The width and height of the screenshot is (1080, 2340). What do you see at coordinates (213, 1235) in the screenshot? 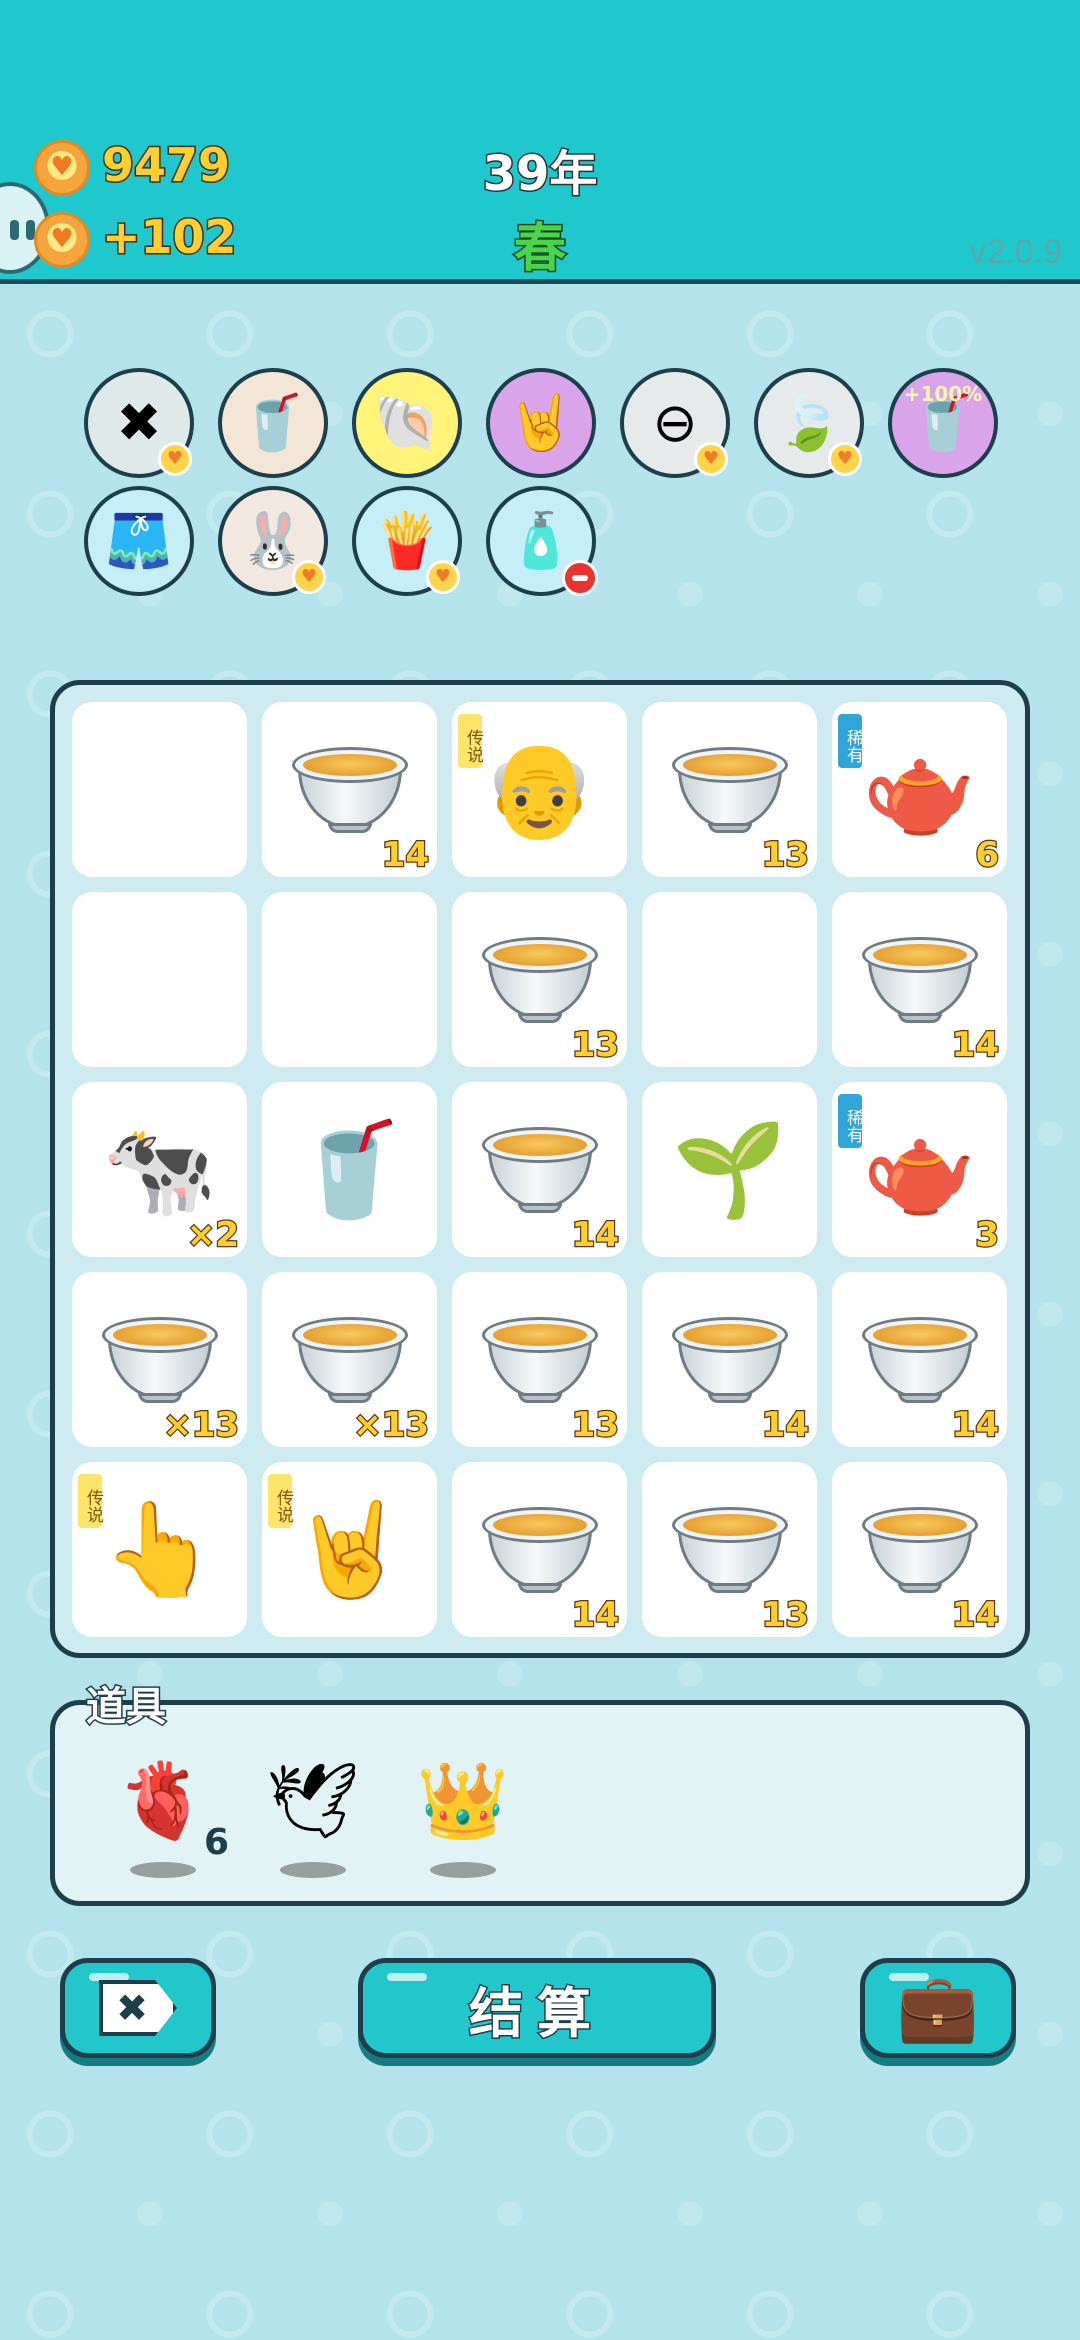
I see `cell-count: ×2` at bounding box center [213, 1235].